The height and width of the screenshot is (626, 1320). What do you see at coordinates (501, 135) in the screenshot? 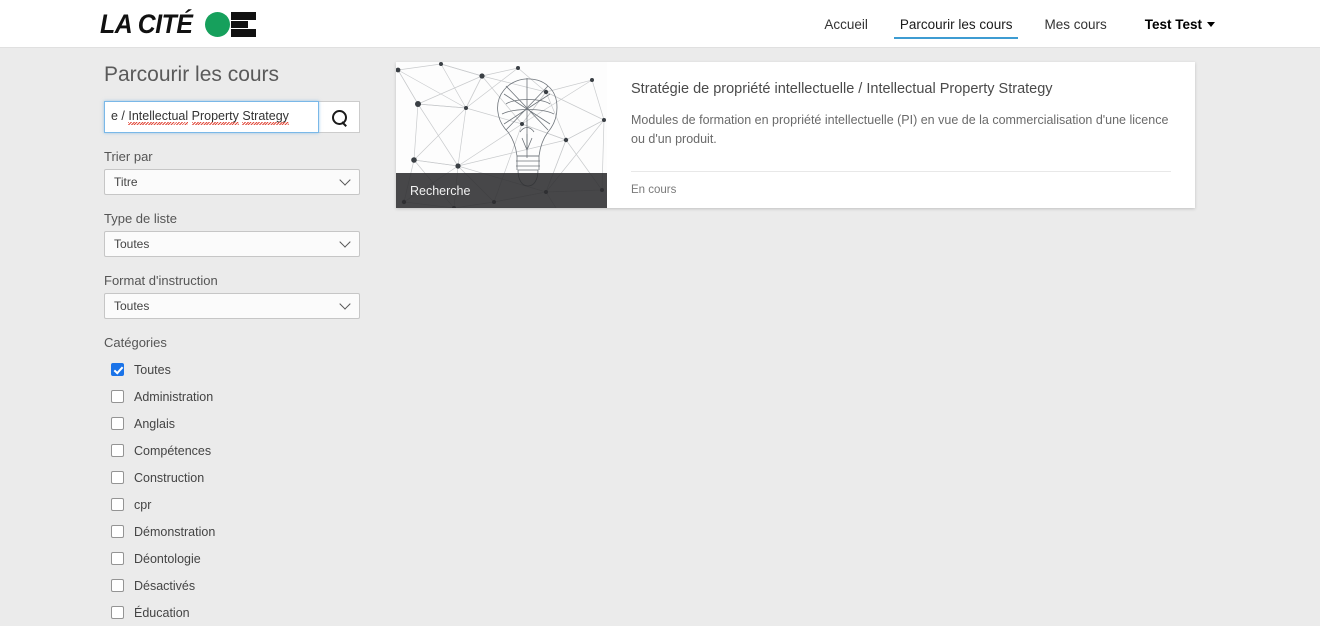
I see `course-thumbnail: Recherche` at bounding box center [501, 135].